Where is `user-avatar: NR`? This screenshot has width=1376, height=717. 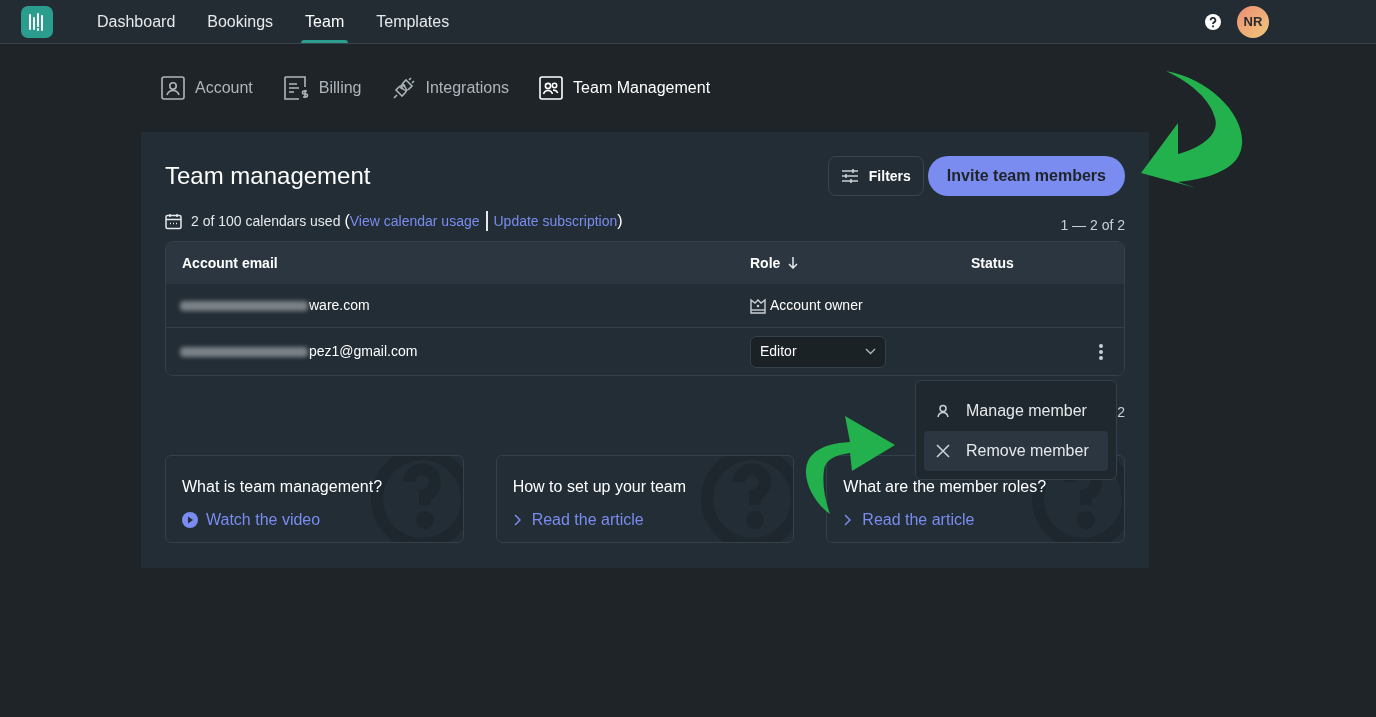 user-avatar: NR is located at coordinates (1253, 21).